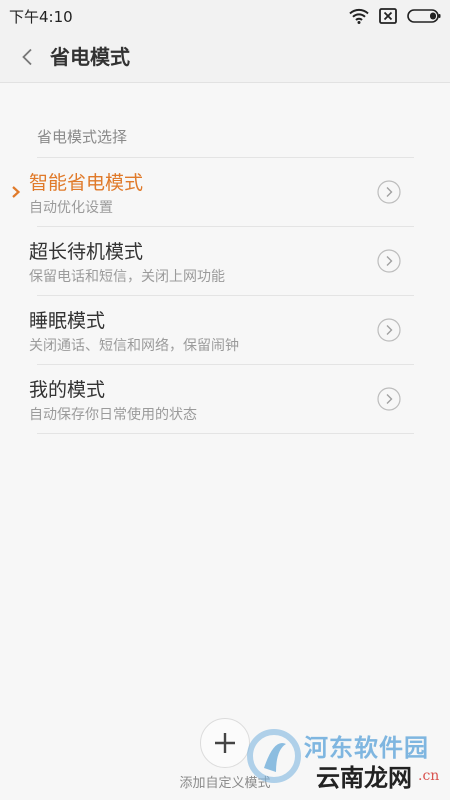  What do you see at coordinates (225, 261) in the screenshot?
I see `mode-item-standby: 超长待机模式 保留电话和短信，关闭上网功能` at bounding box center [225, 261].